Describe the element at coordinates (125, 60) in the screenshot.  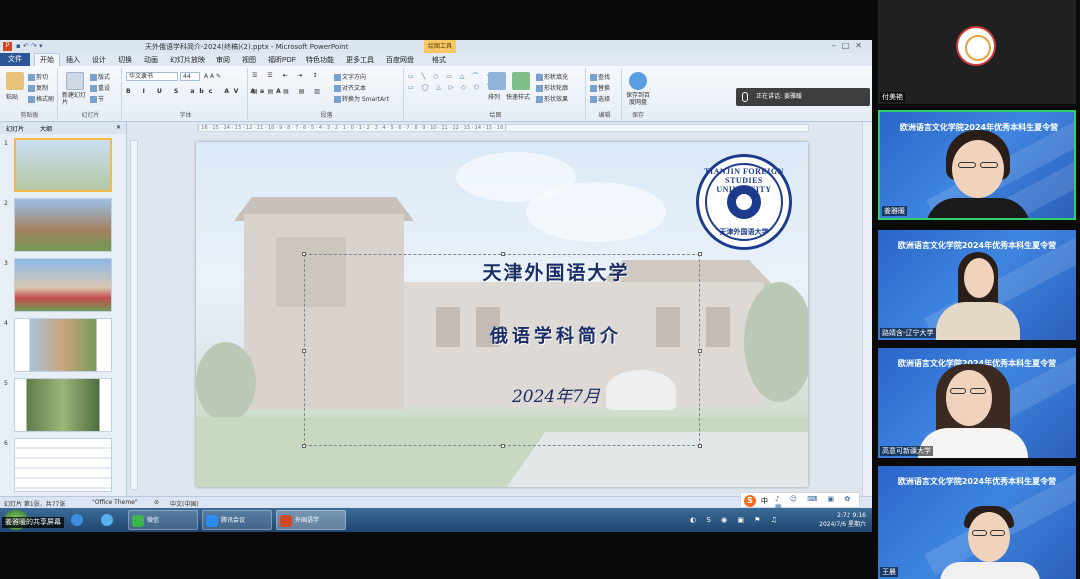
I see `tab-transitions: 切换` at that location.